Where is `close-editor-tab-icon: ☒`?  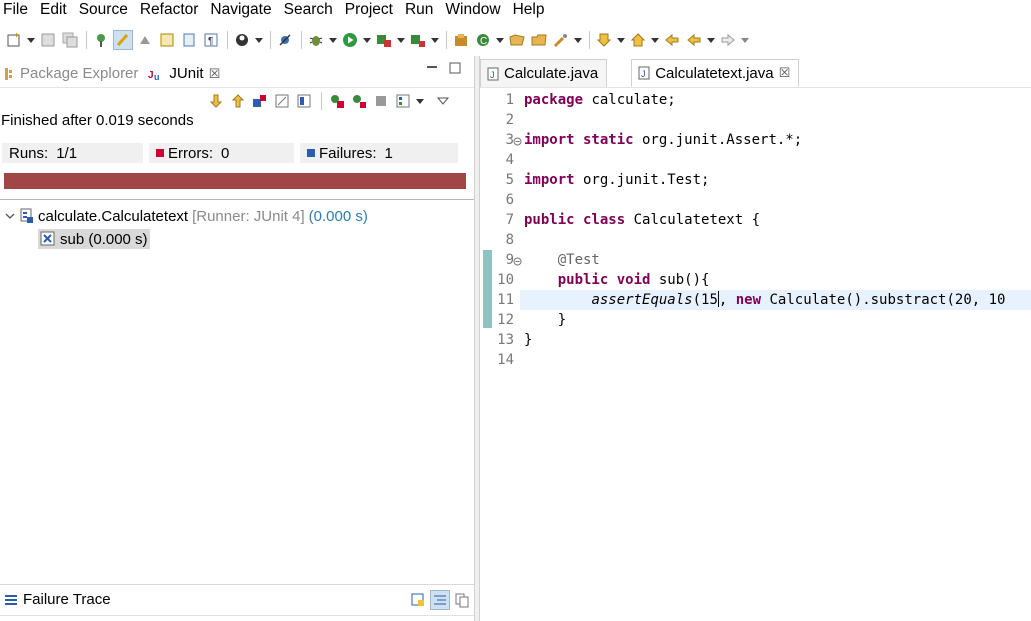
close-editor-tab-icon: ☒ is located at coordinates (785, 73).